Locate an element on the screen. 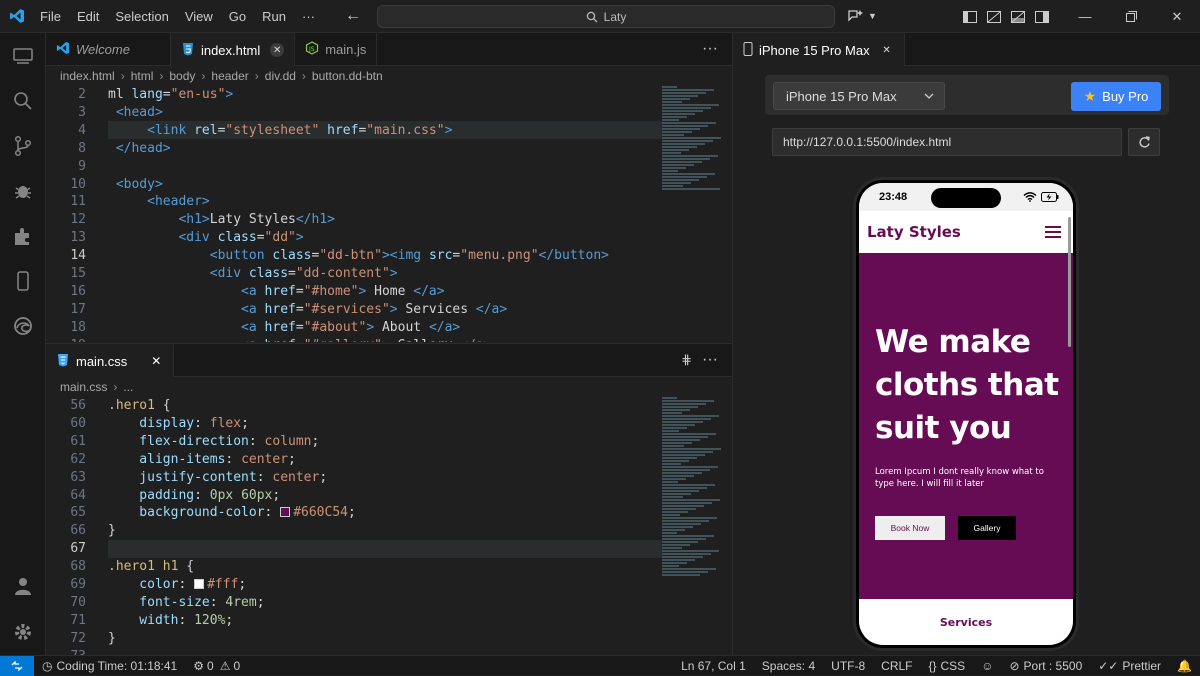  hamburger-menu-icon is located at coordinates (1053, 232).